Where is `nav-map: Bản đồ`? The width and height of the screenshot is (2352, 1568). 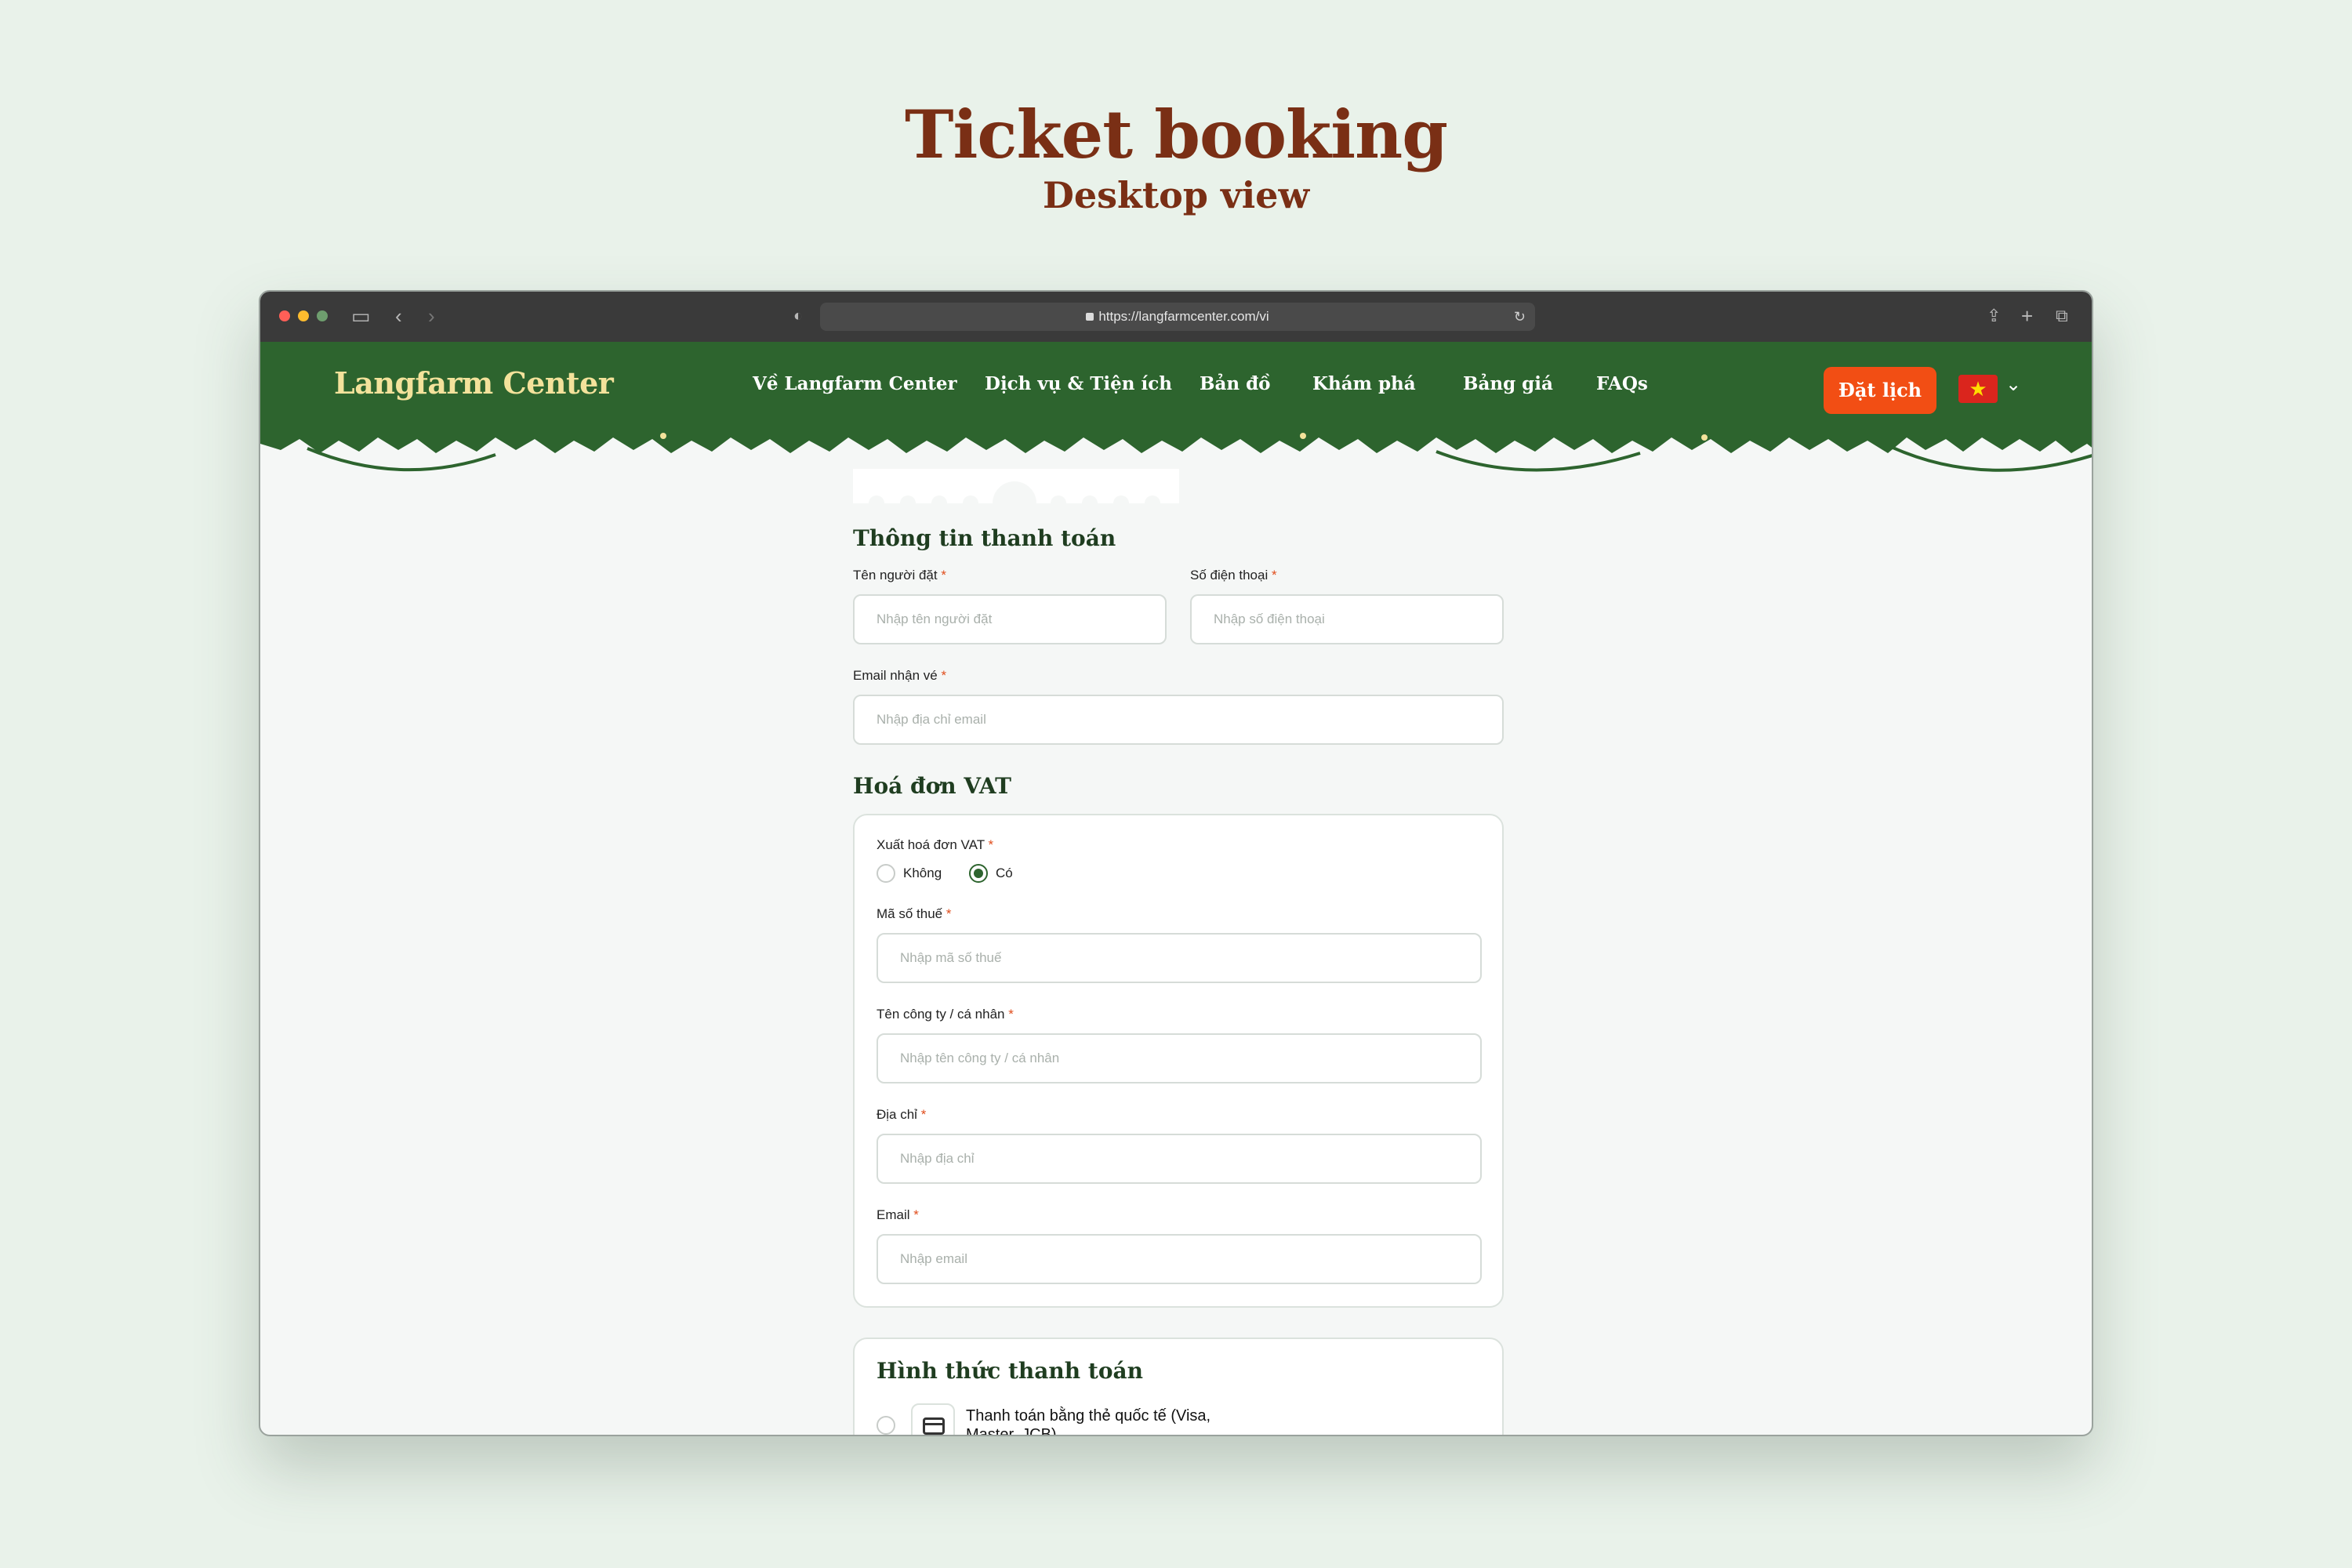 nav-map: Bản đồ is located at coordinates (1235, 383).